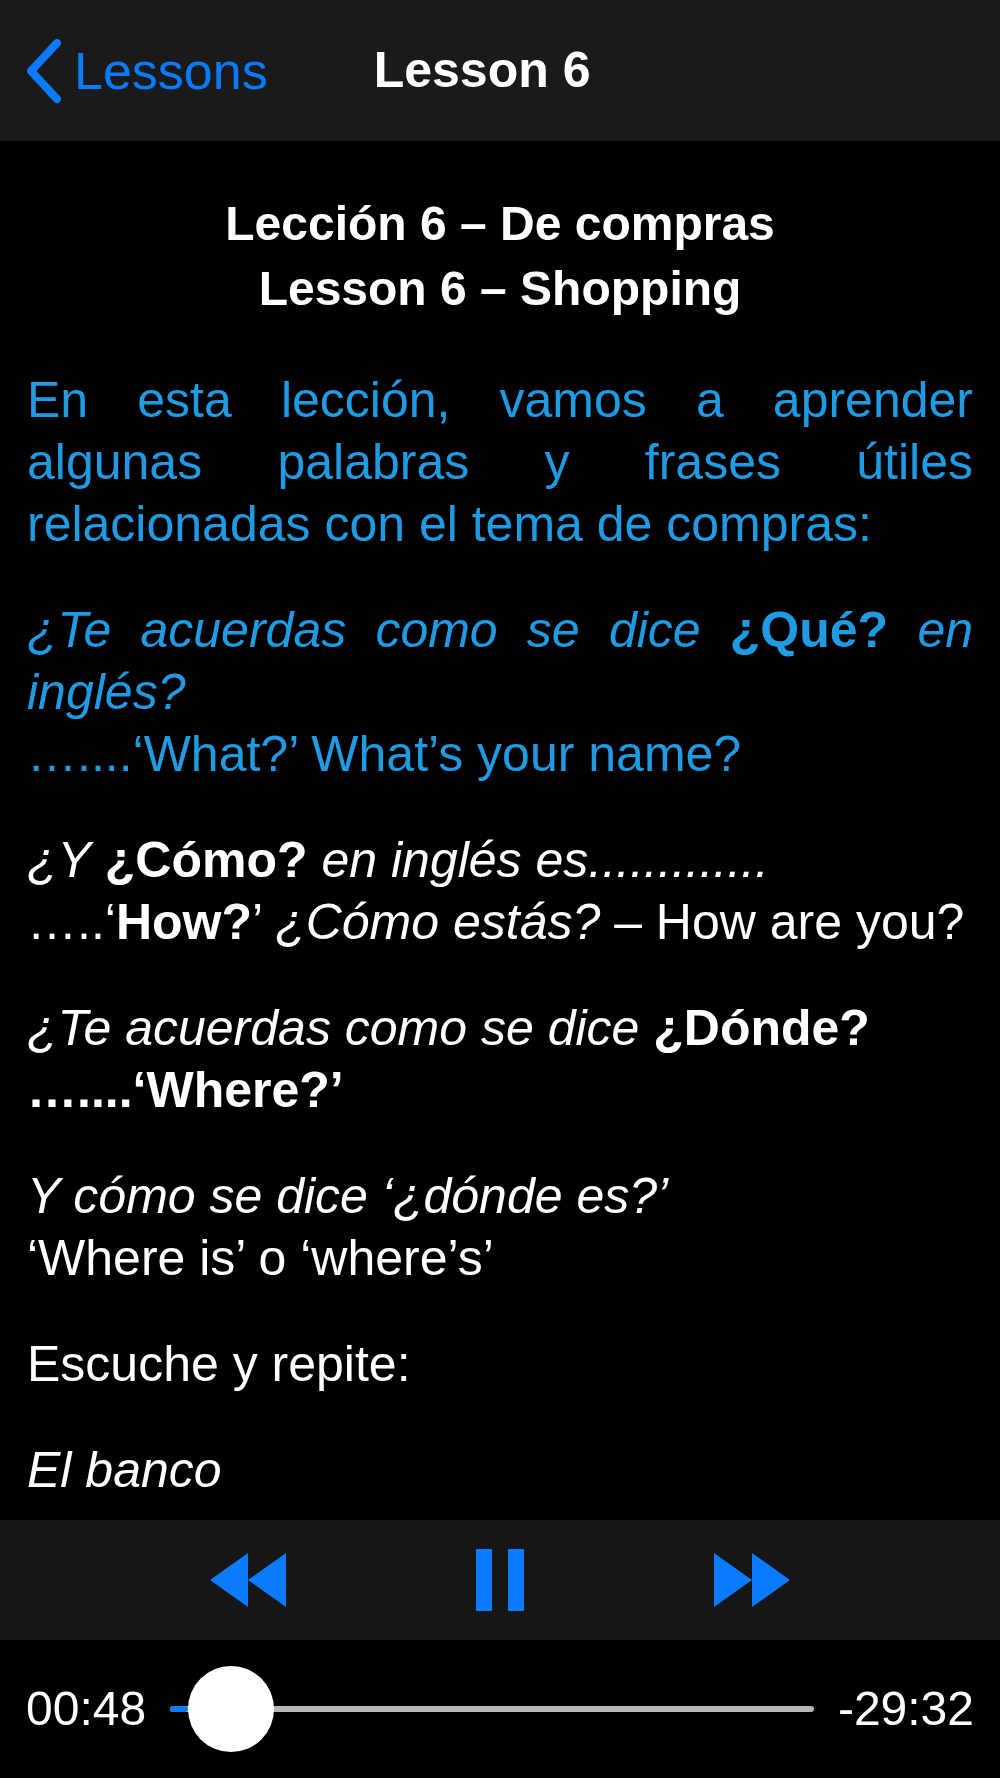 This screenshot has width=1000, height=1778. I want to click on paragraph: ¿Y ¿Cómo? en inglés es............. …..‘How?’ ¿Cómo estás? – How are you?, so click(496, 891).